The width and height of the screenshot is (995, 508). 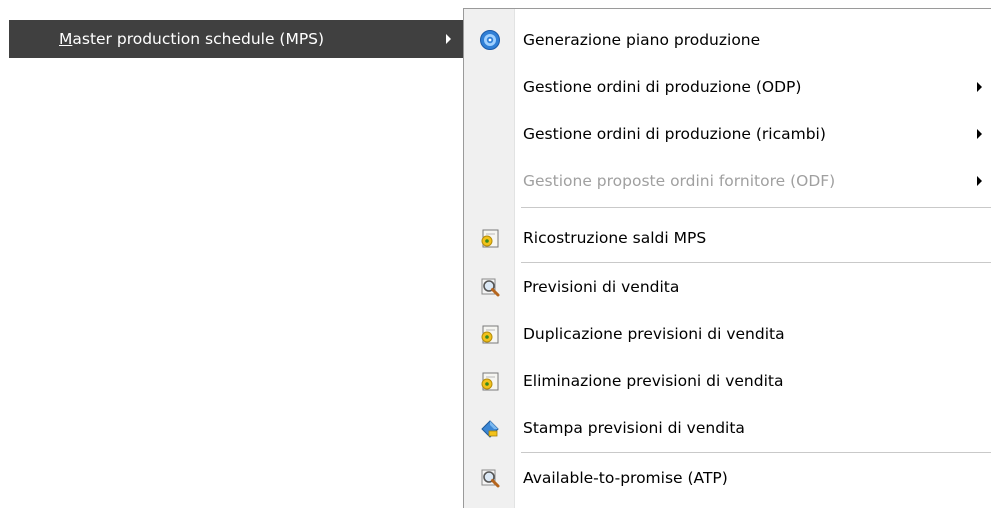 I want to click on menu-item-gestione-odp: Gestione ordini di produzione (ODP), so click(x=727, y=87).